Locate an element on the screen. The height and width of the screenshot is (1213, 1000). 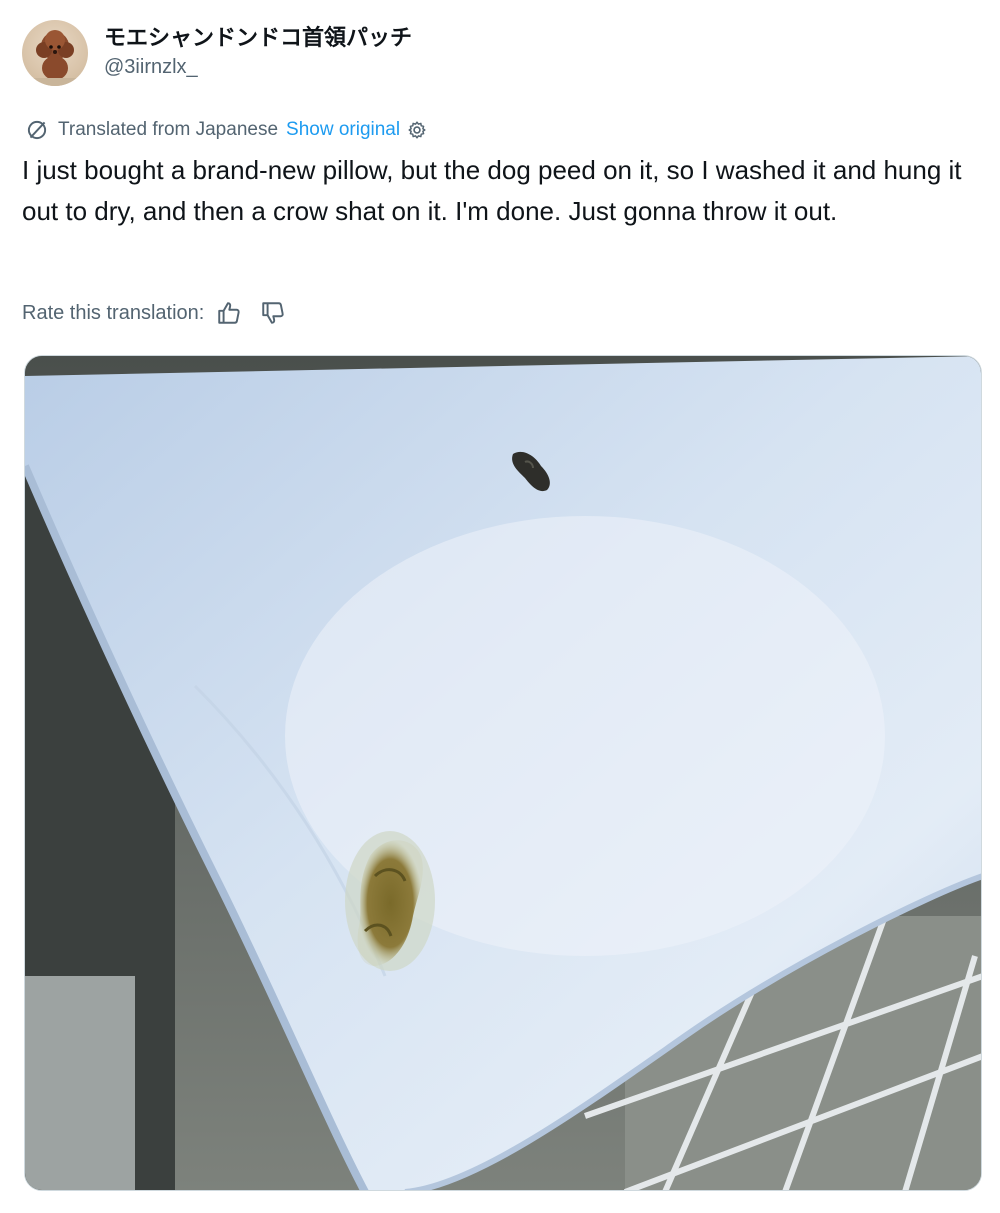
rate-label: Rate this translation: is located at coordinates (113, 312).